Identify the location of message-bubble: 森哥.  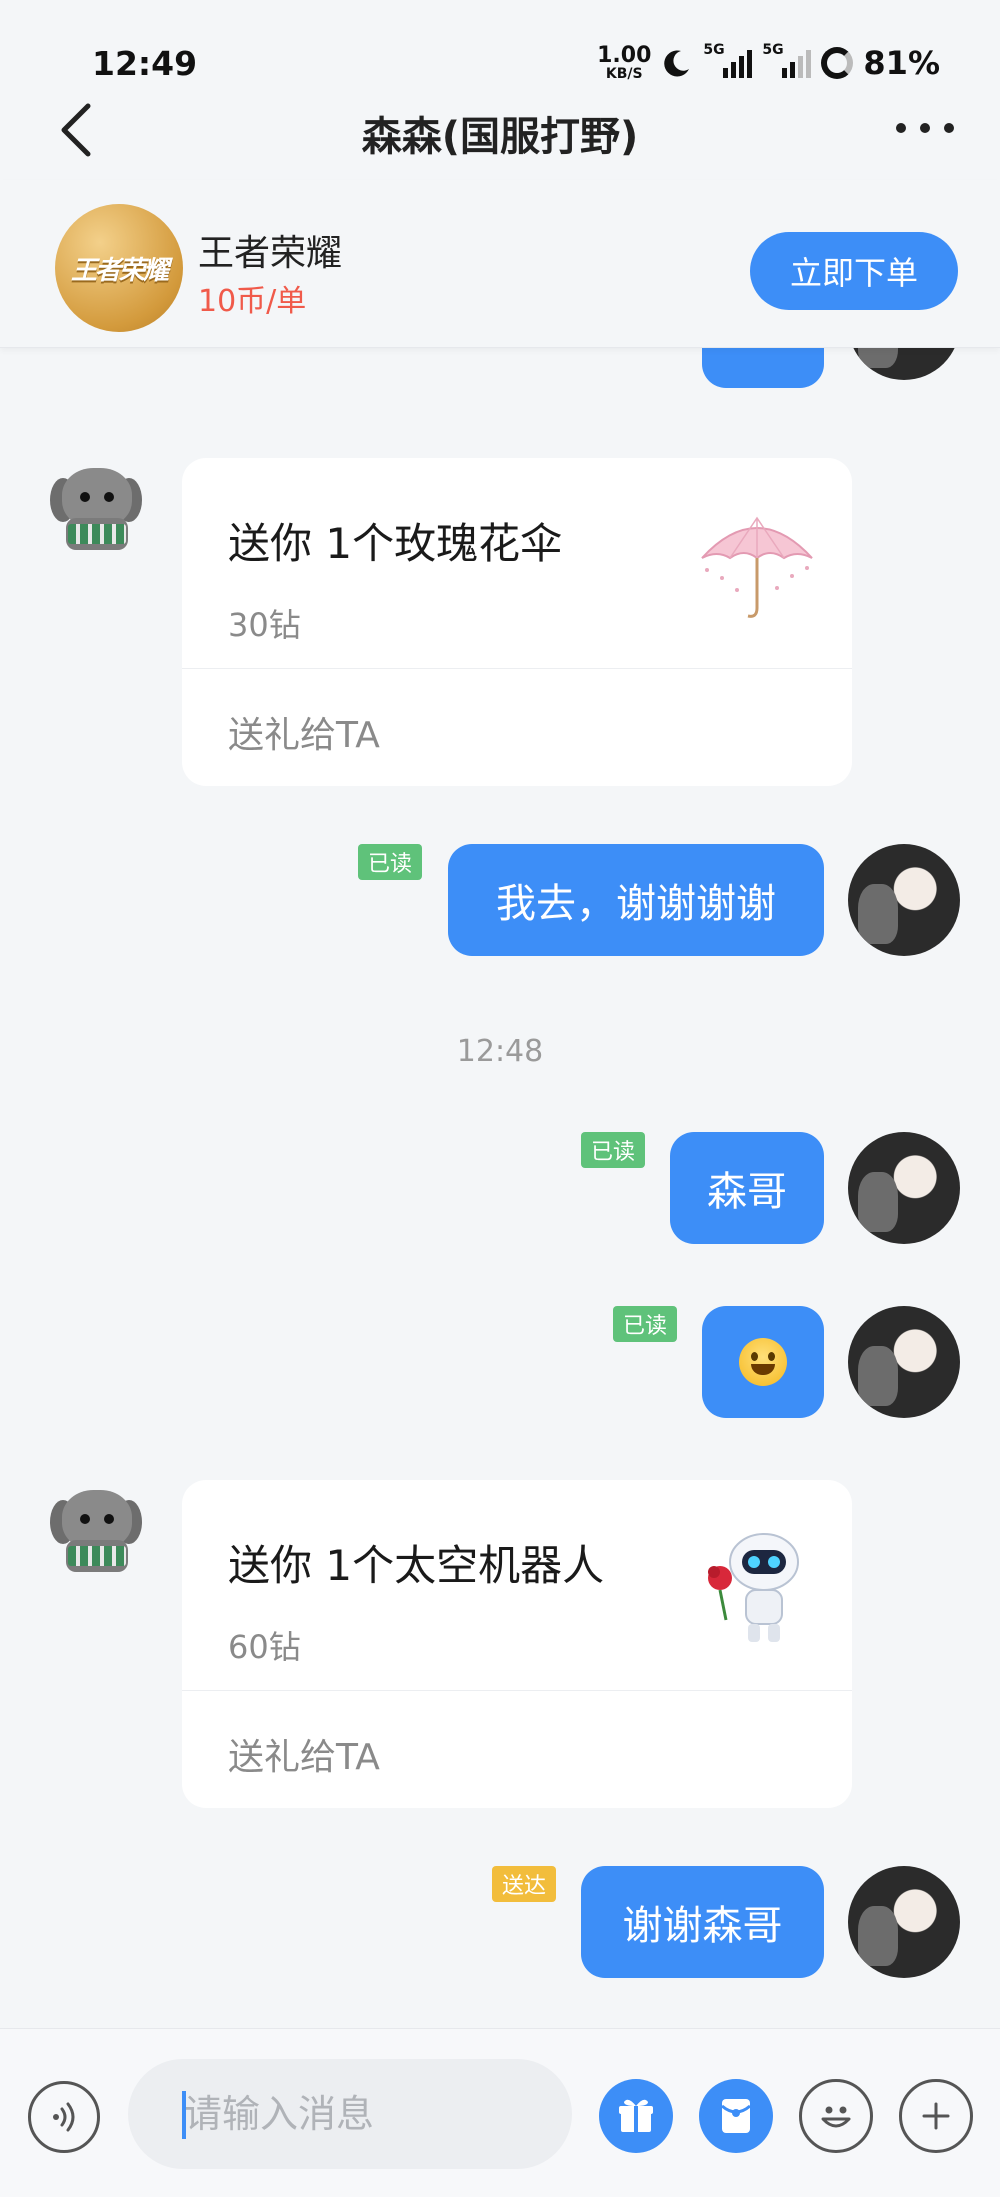
(747, 1188).